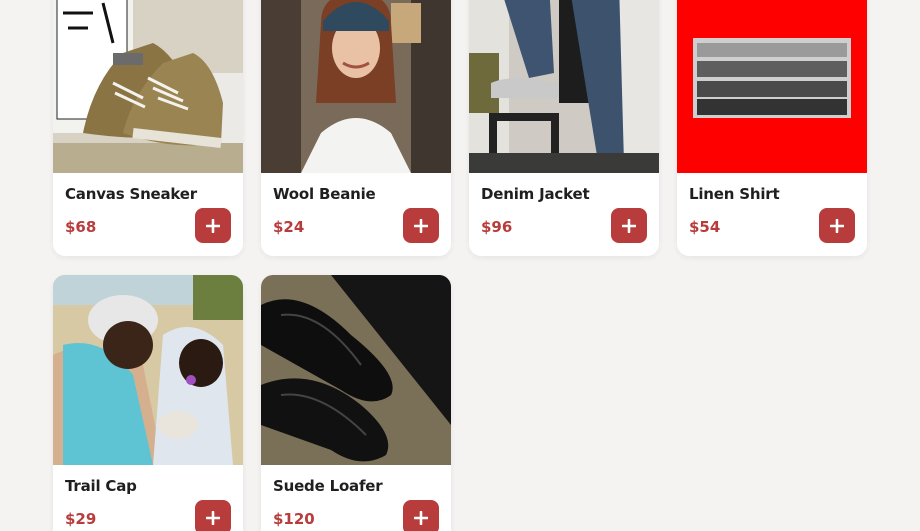 This screenshot has width=920, height=531. I want to click on product-card: Linen Shirt $54, so click(772, 128).